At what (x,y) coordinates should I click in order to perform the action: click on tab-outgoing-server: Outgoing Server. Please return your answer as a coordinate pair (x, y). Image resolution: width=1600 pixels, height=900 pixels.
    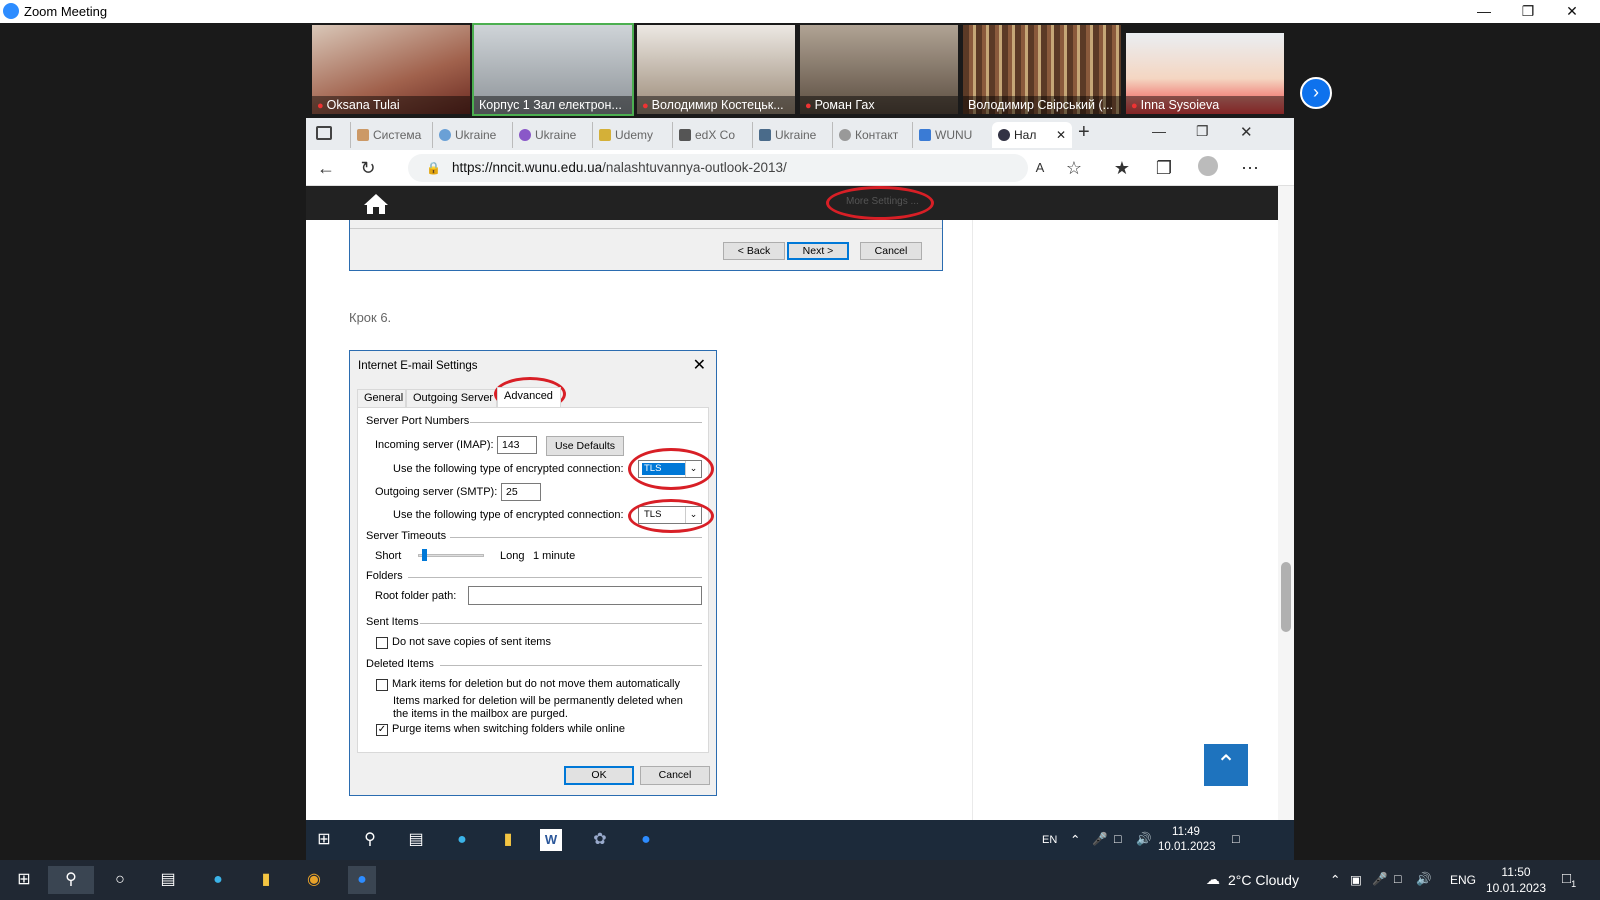
    Looking at the image, I should click on (451, 398).